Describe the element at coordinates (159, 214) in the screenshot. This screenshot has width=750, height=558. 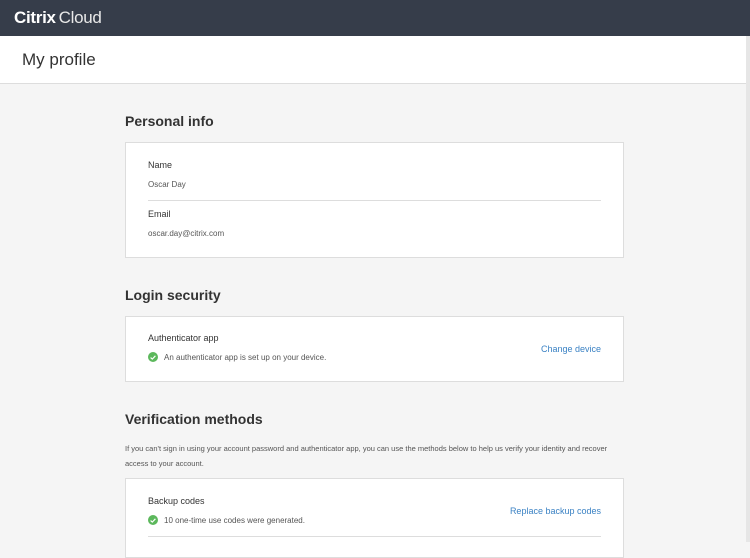
I see `email-label: Email` at that location.